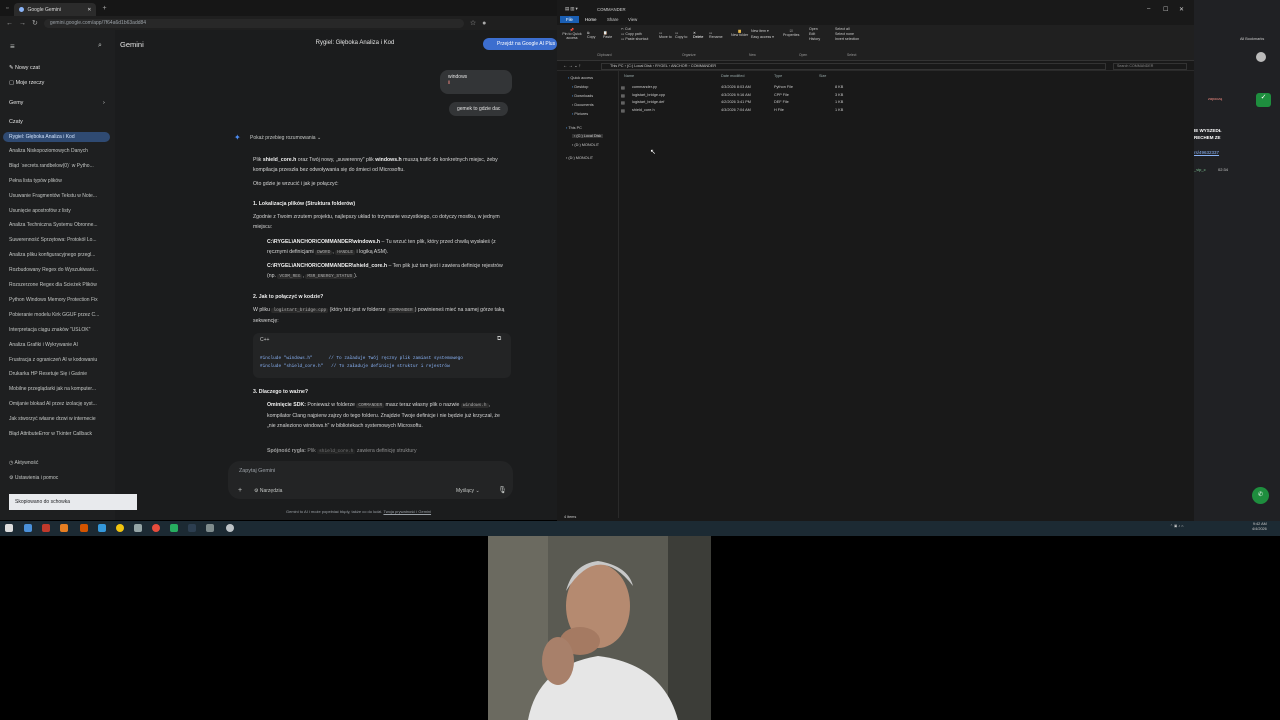 This screenshot has height=720, width=1280. What do you see at coordinates (822, 76) in the screenshot?
I see `col-size: Size` at bounding box center [822, 76].